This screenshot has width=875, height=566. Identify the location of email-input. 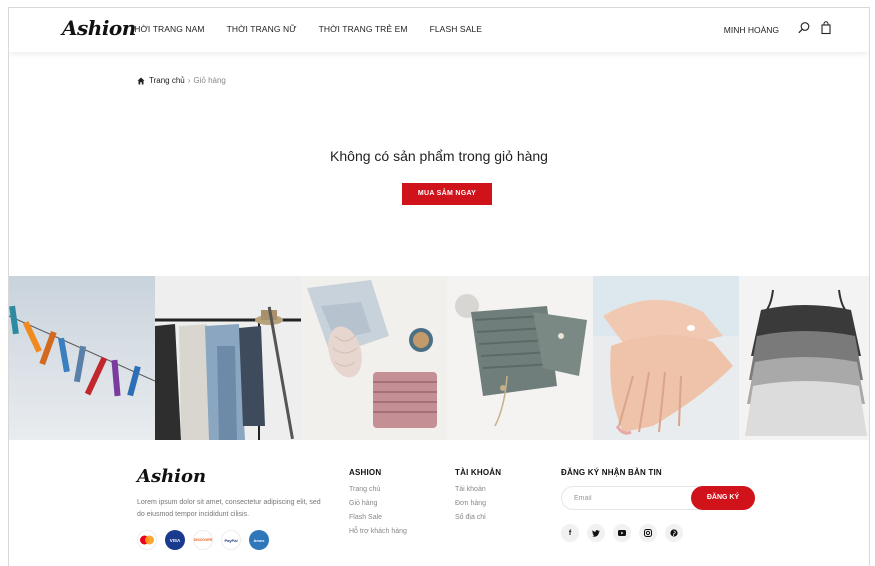
(629, 498).